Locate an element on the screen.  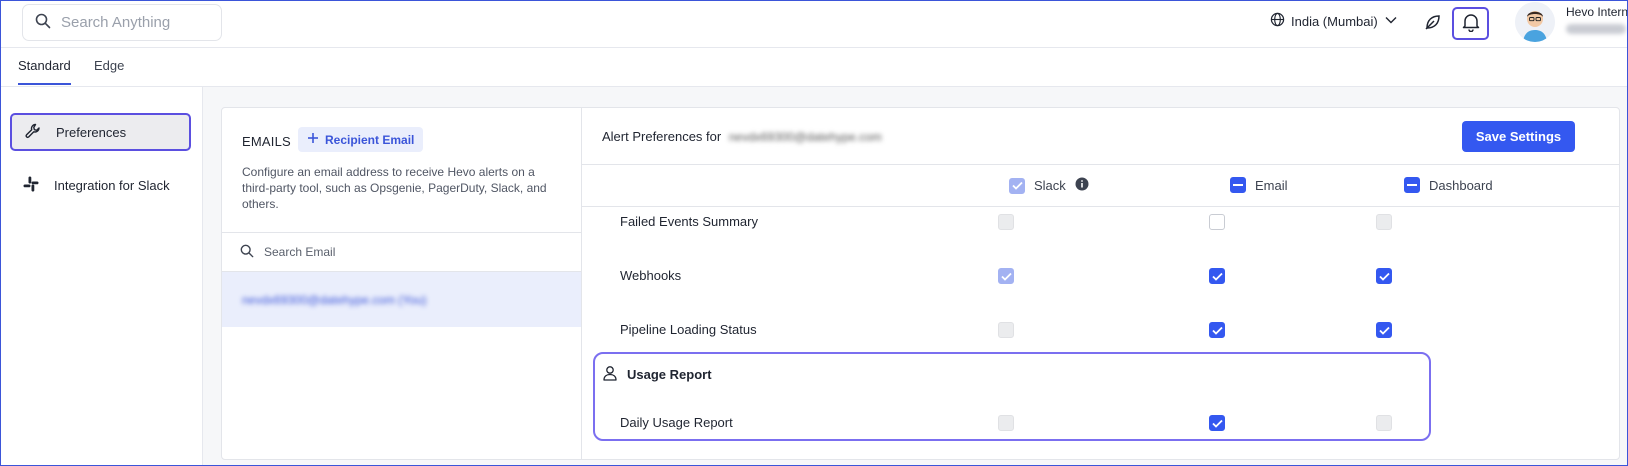
alert-row-label: Daily Usage Report is located at coordinates (676, 422).